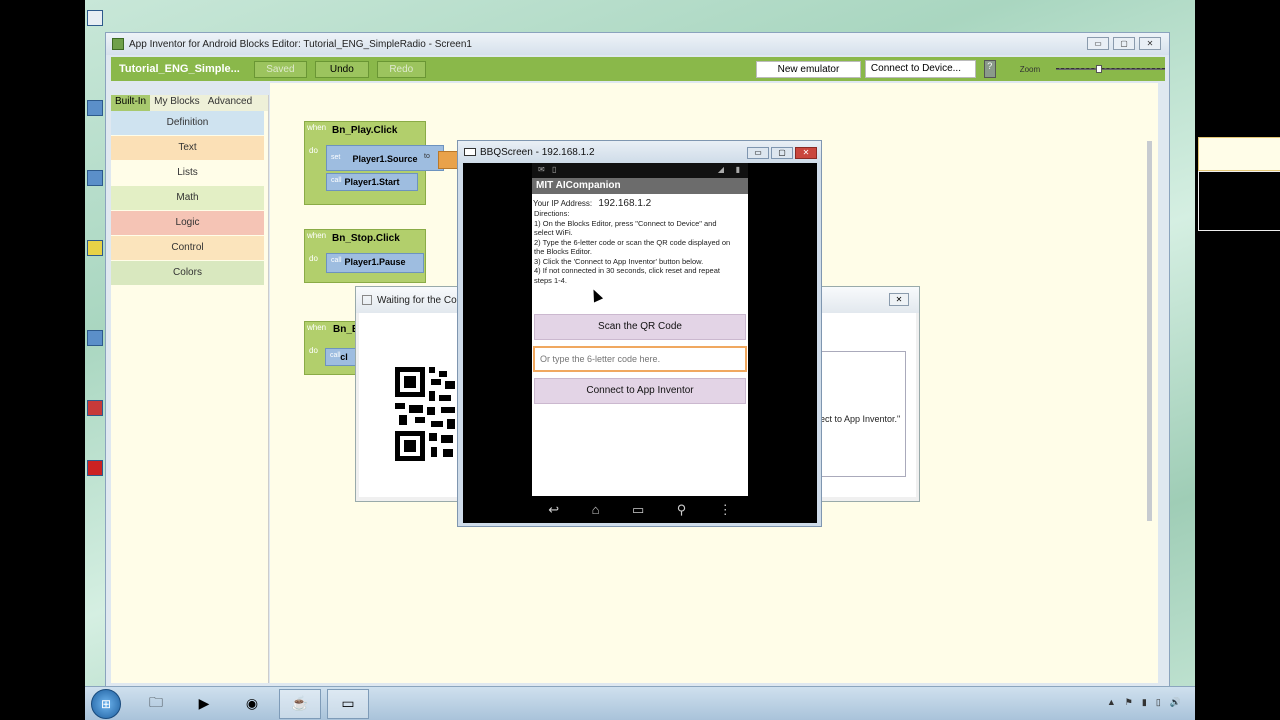 The image size is (1280, 720). What do you see at coordinates (782, 153) in the screenshot?
I see `bbq-maximize-button: ▢` at bounding box center [782, 153].